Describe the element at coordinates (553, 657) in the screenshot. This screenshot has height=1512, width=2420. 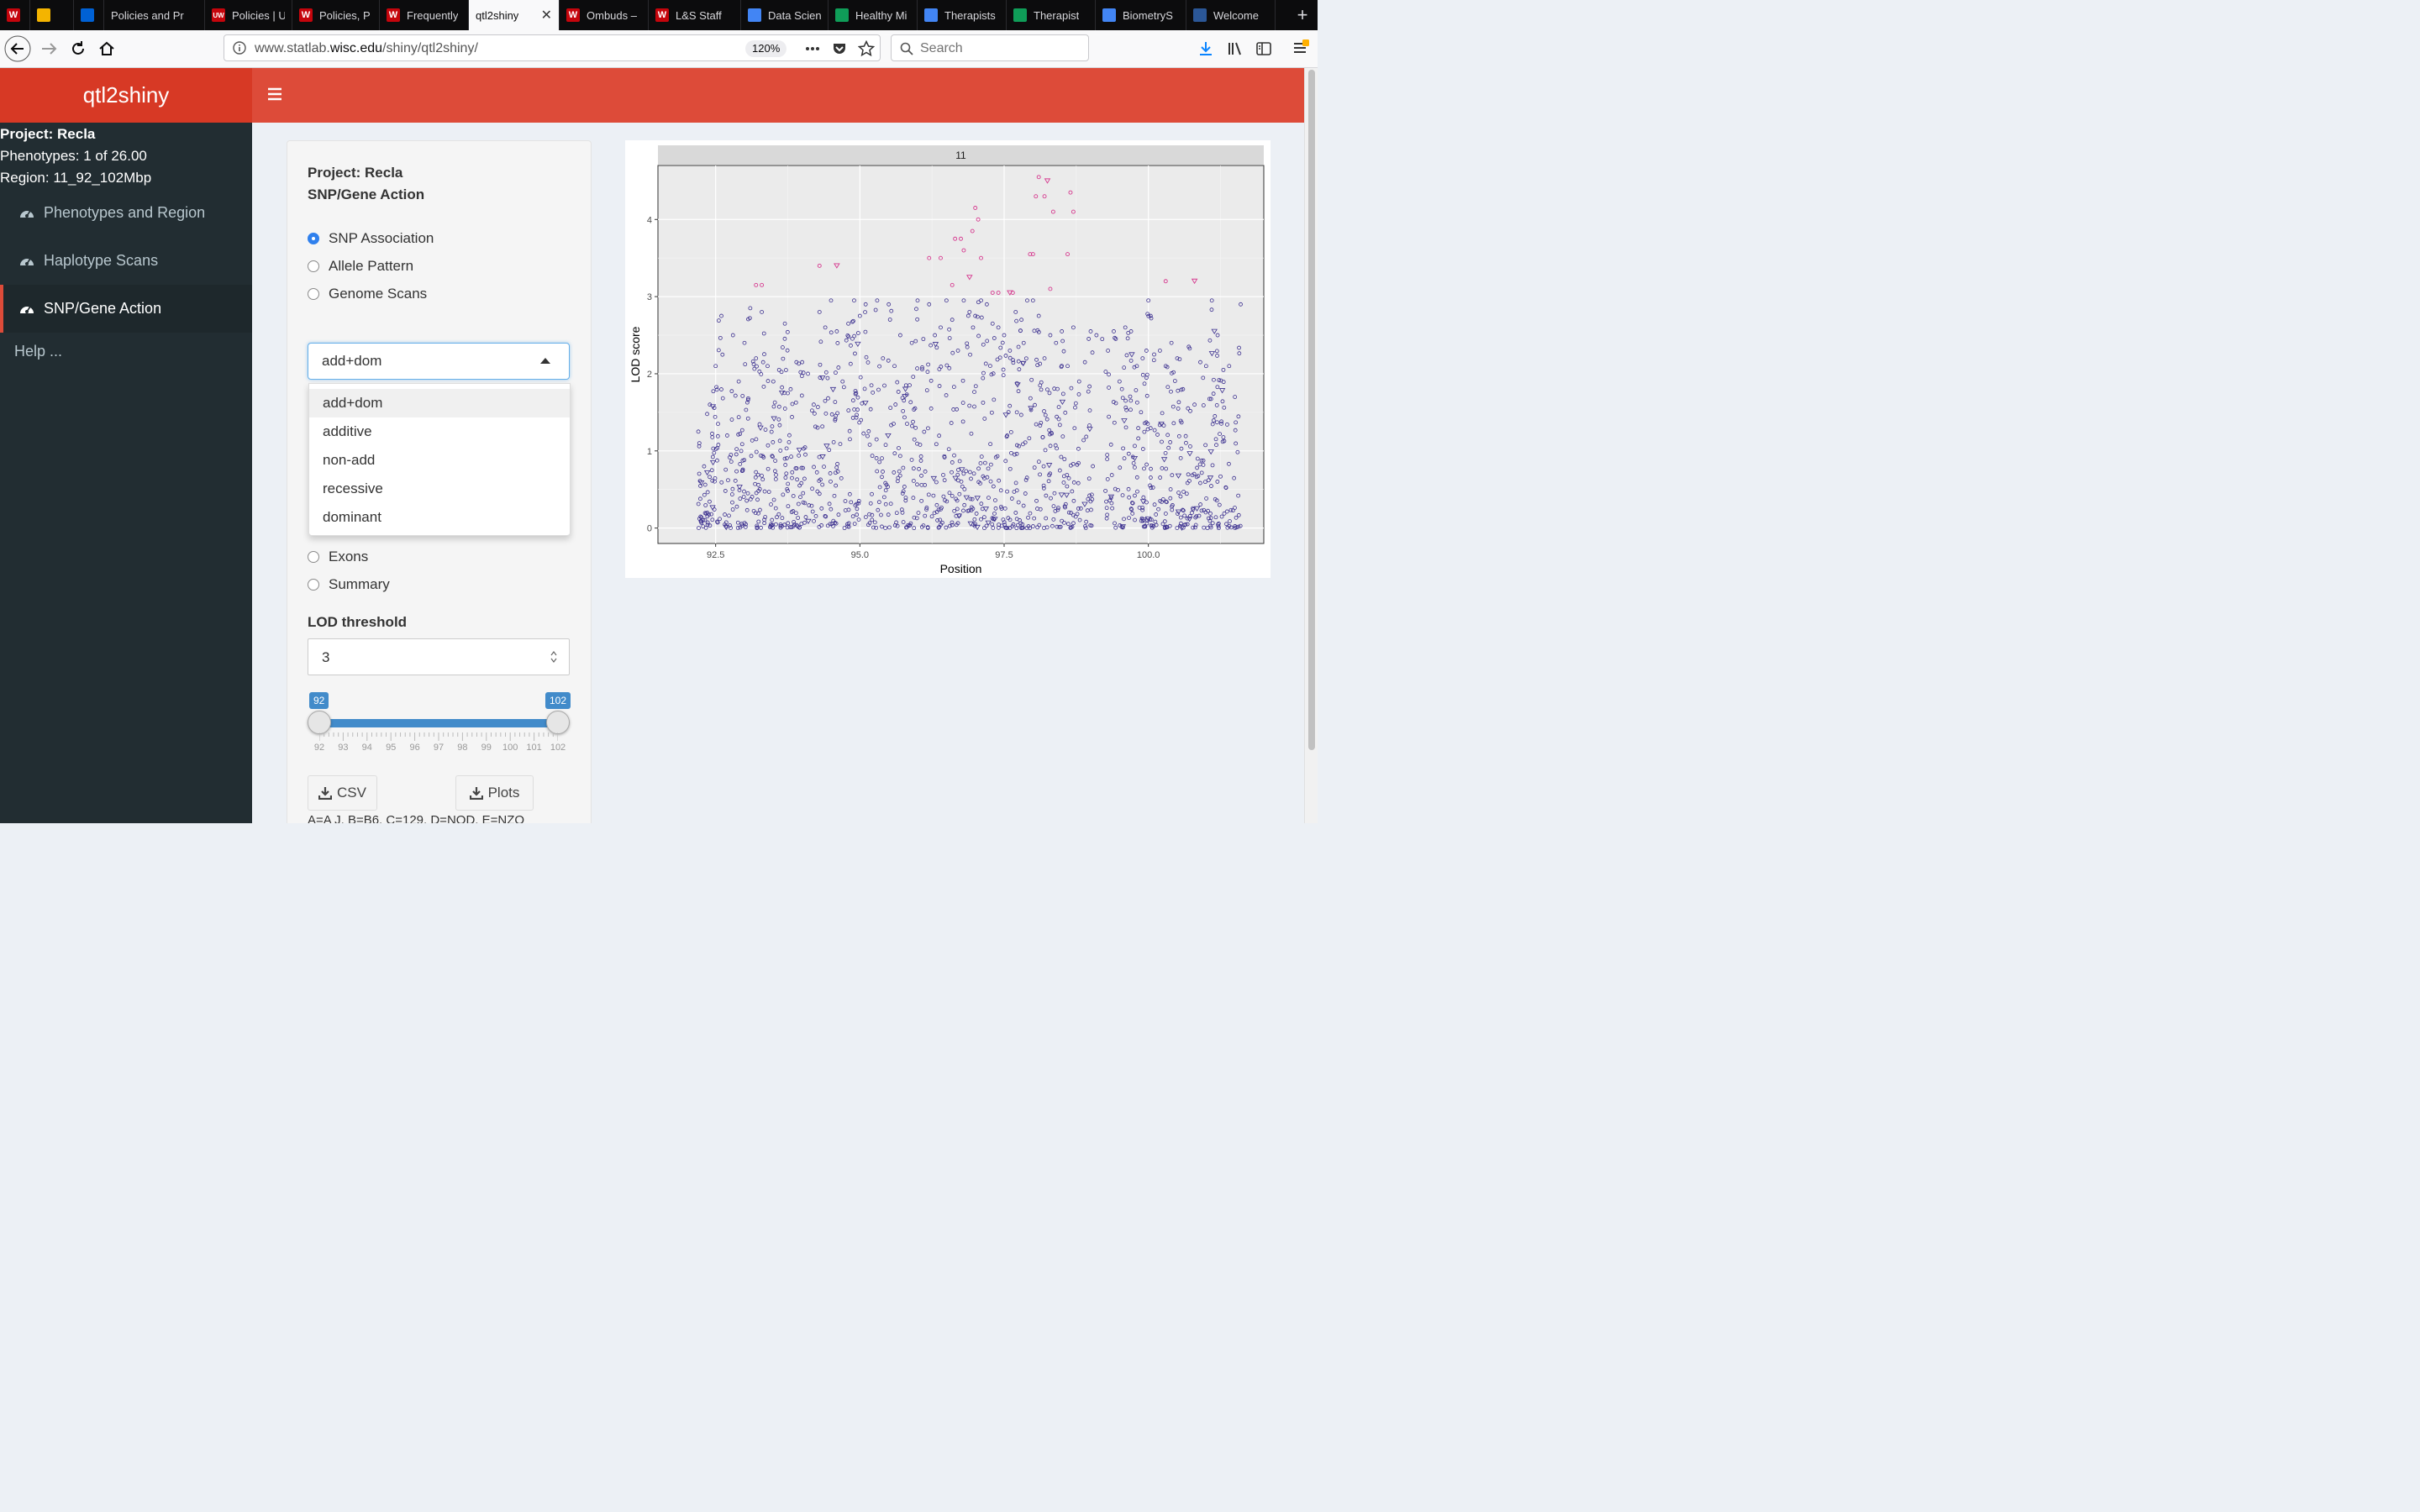
I see `number-spinner-icon` at that location.